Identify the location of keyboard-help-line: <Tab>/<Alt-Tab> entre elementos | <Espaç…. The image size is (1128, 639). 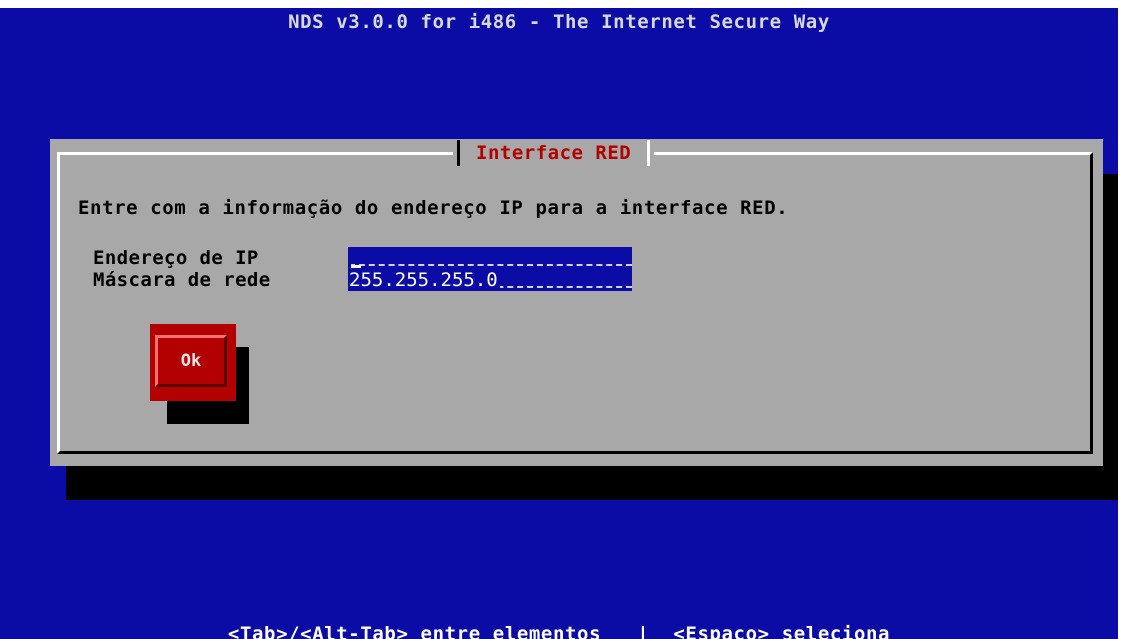
(559, 631).